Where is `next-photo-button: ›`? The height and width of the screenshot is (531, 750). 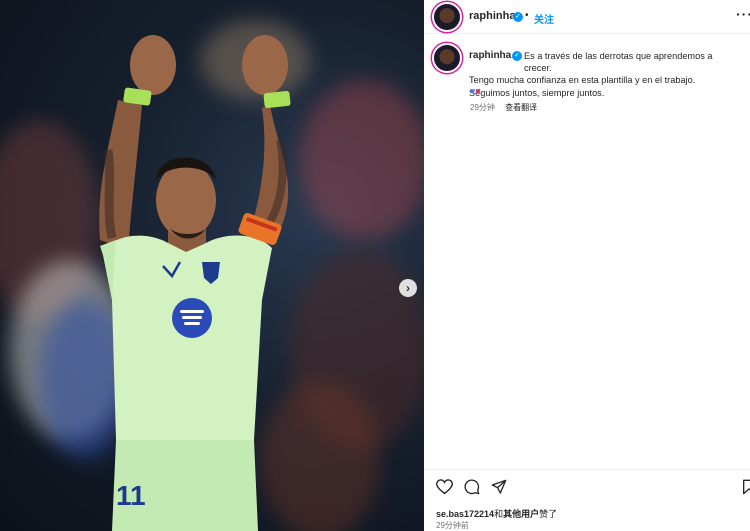
next-photo-button: › is located at coordinates (408, 288).